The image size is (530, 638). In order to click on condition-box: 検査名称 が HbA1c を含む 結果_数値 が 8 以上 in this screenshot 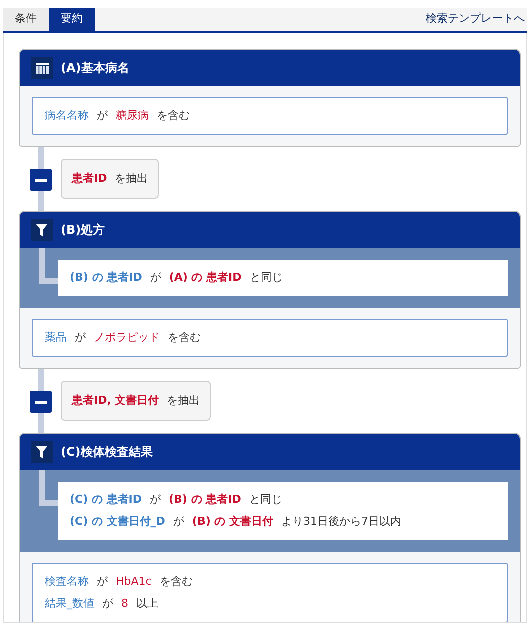, I will do `click(270, 592)`.